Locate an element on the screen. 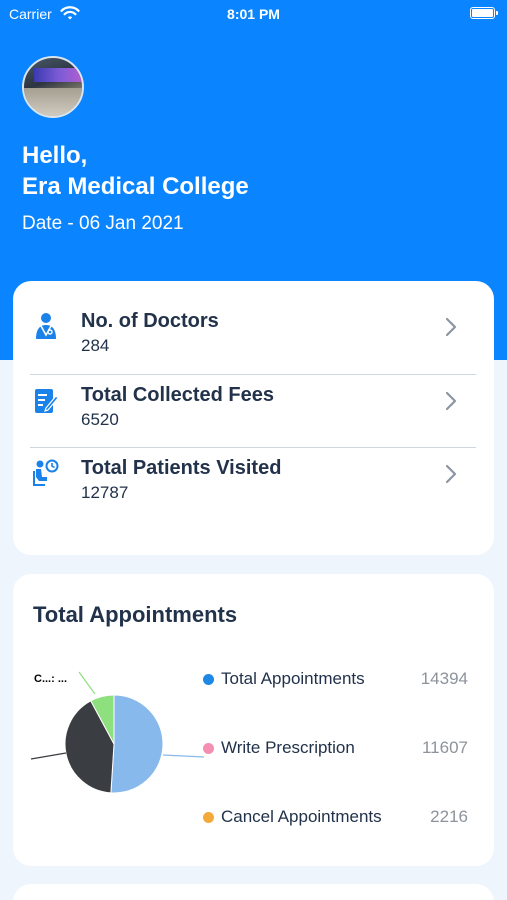 The image size is (507, 900). greeting-hello: Hello, is located at coordinates (55, 155).